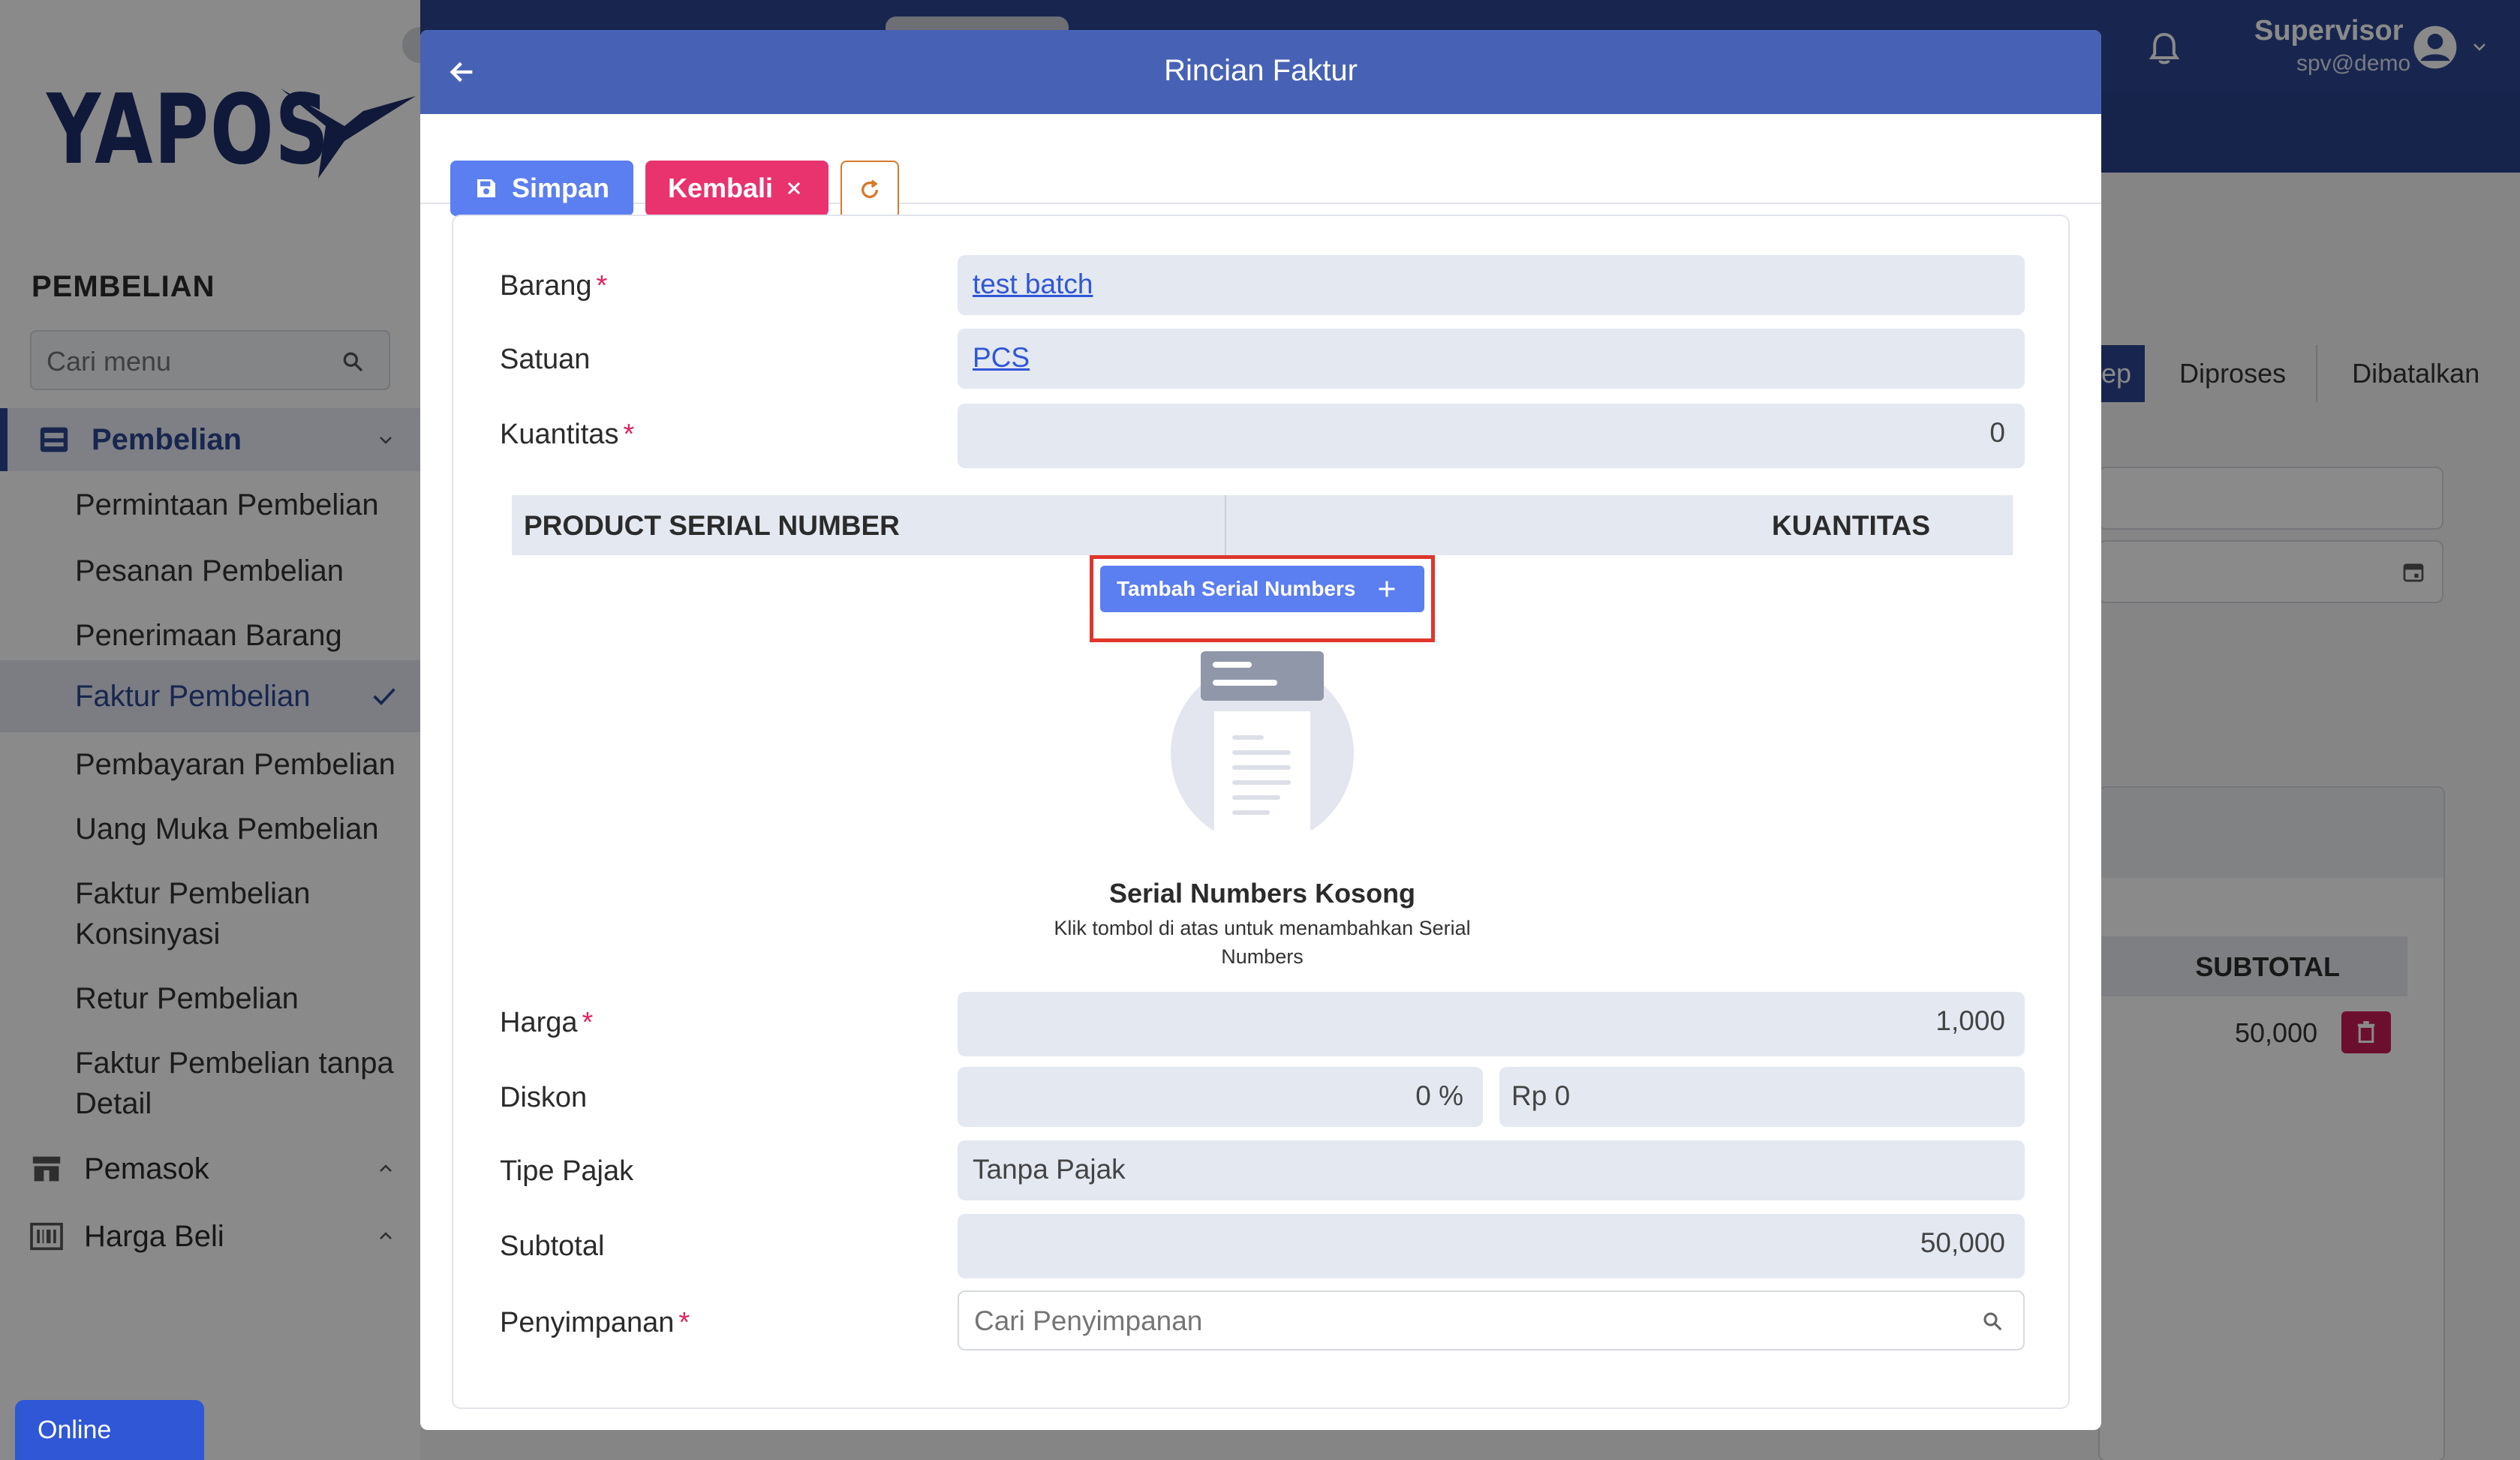  Describe the element at coordinates (712, 525) in the screenshot. I see `column-header-serial: PRODUCT SERIAL NUMBER` at that location.